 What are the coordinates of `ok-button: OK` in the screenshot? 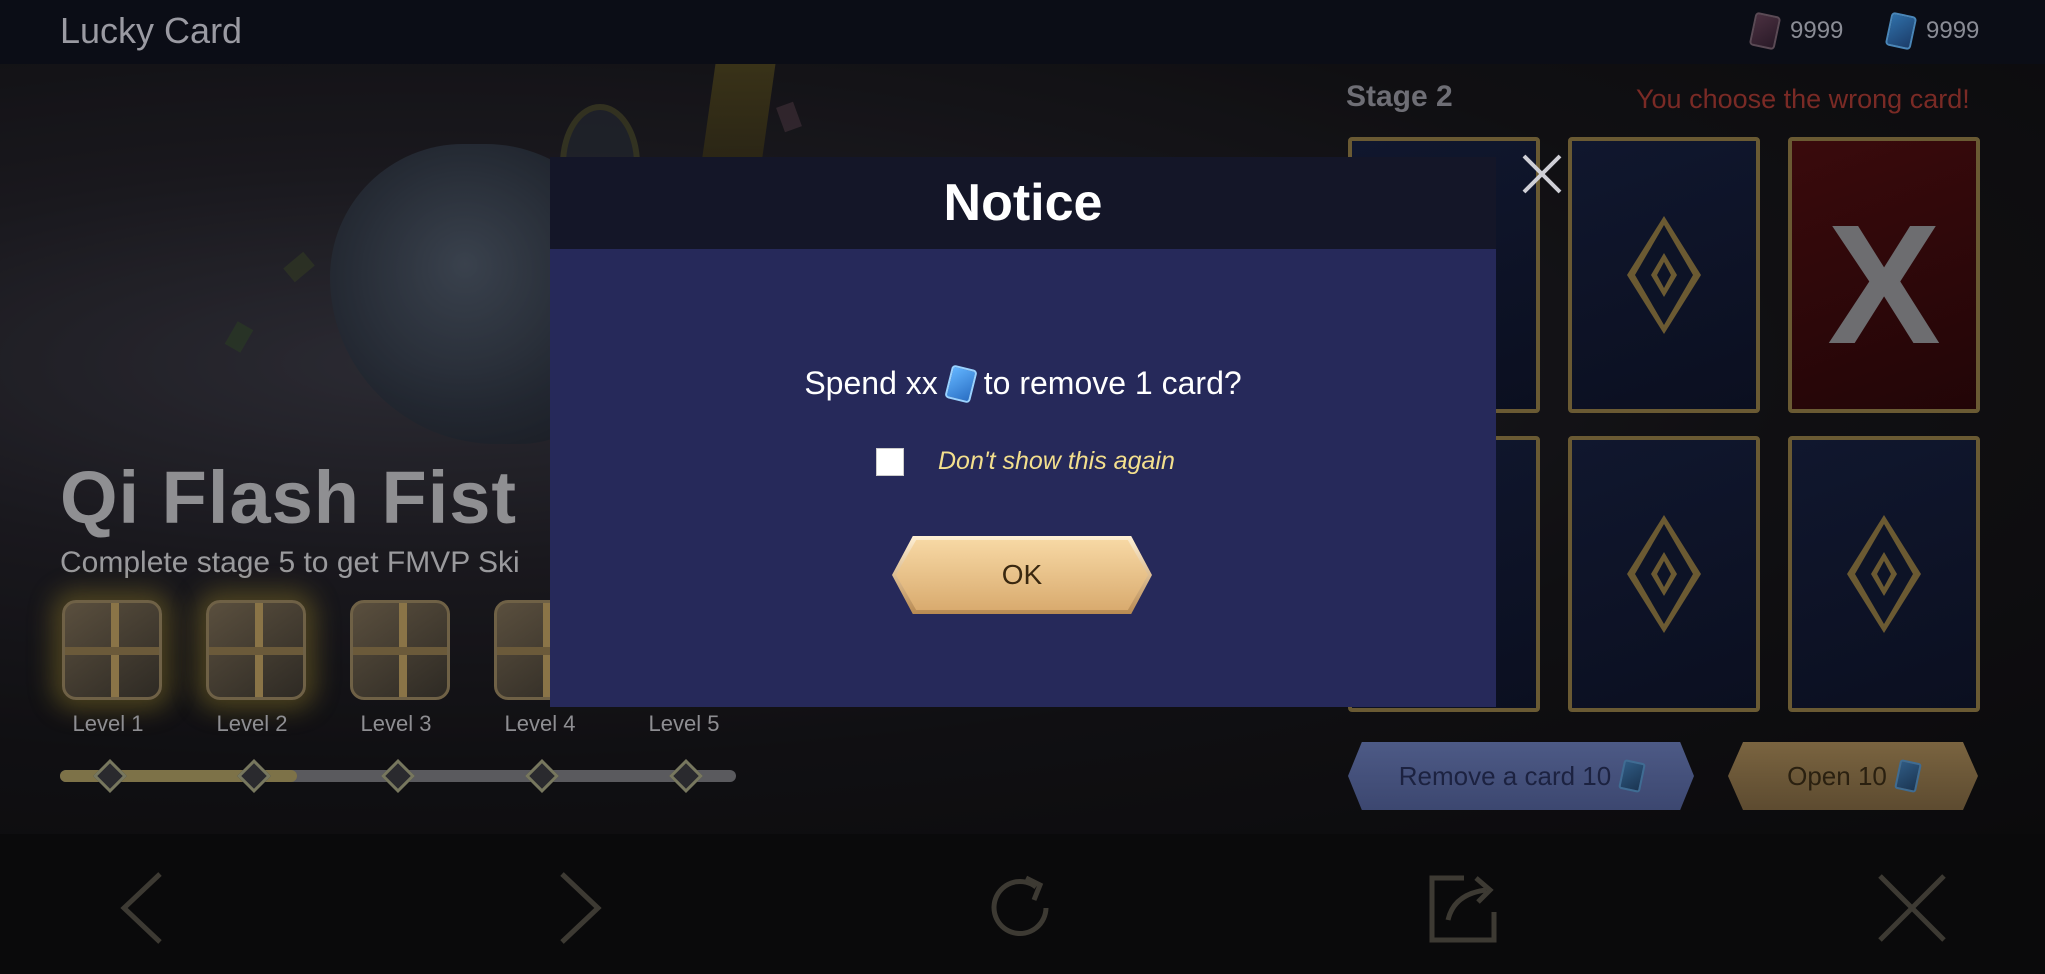 It's located at (1022, 575).